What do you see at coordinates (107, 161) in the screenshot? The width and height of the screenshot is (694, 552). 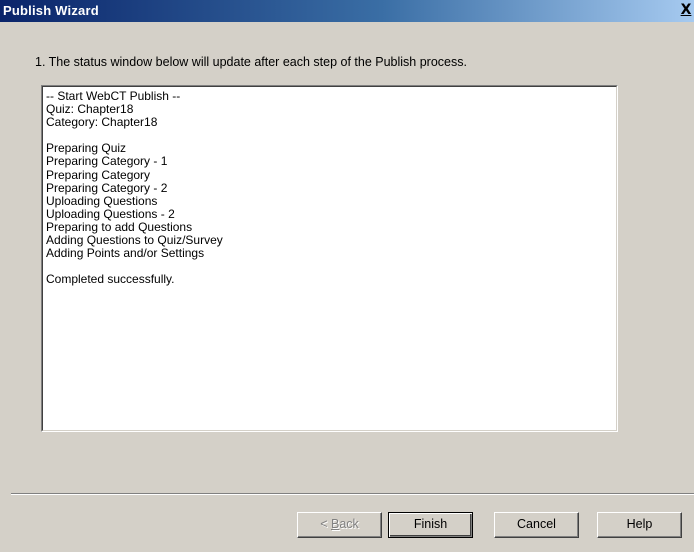 I see `status-line: Preparing Category - 1` at bounding box center [107, 161].